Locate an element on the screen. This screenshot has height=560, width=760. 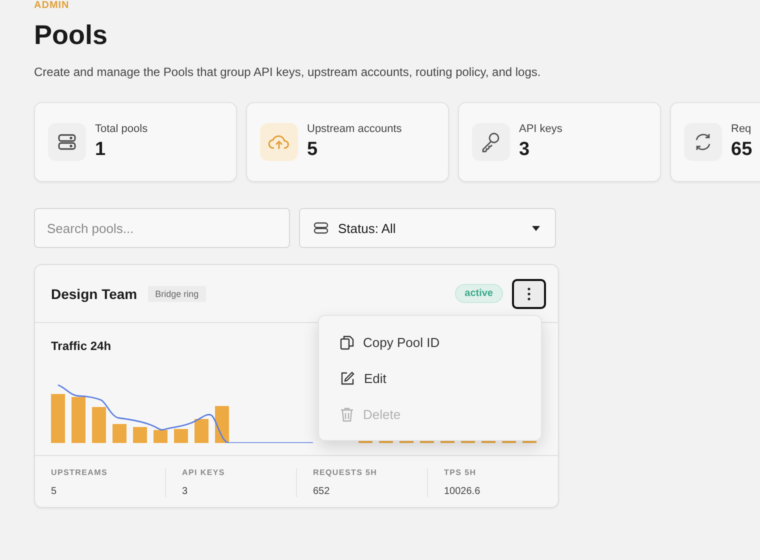
key-icon is located at coordinates (491, 142).